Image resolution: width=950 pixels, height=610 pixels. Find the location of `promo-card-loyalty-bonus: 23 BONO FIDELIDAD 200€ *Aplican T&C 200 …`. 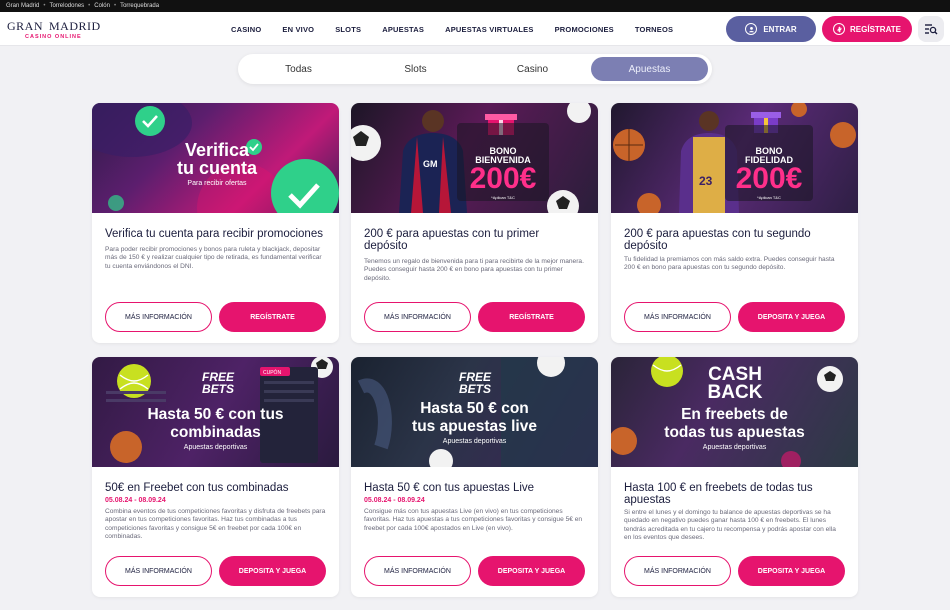

promo-card-loyalty-bonus: 23 BONO FIDELIDAD 200€ *Aplican T&C 200 … is located at coordinates (734, 223).